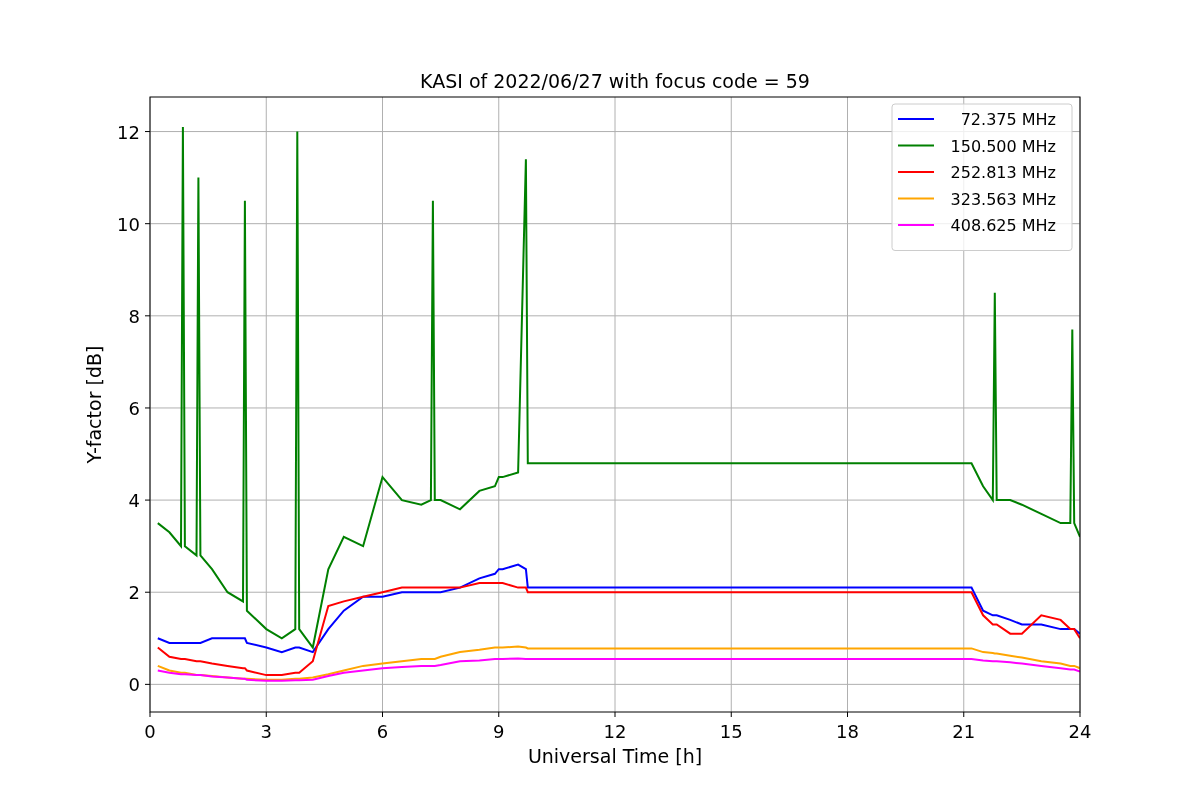 Image resolution: width=1200 pixels, height=800 pixels. I want to click on x-tick-label: 24, so click(1080, 731).